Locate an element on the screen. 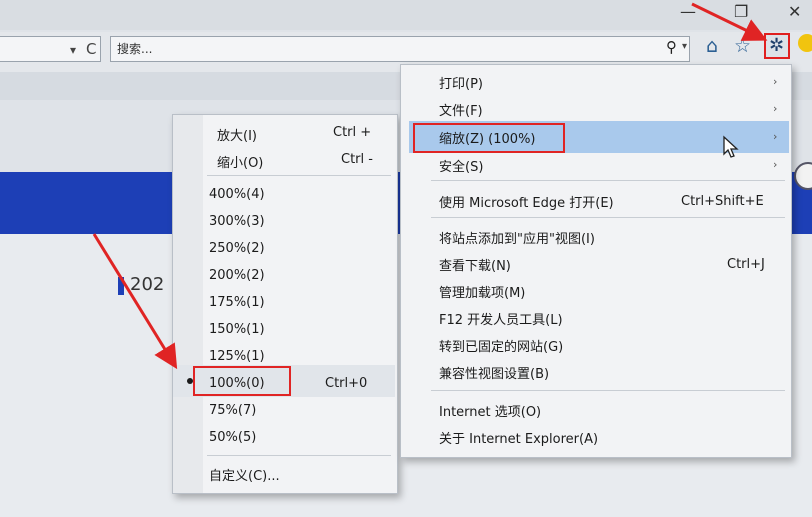 This screenshot has height=517, width=812. page-heading-marker is located at coordinates (121, 286).